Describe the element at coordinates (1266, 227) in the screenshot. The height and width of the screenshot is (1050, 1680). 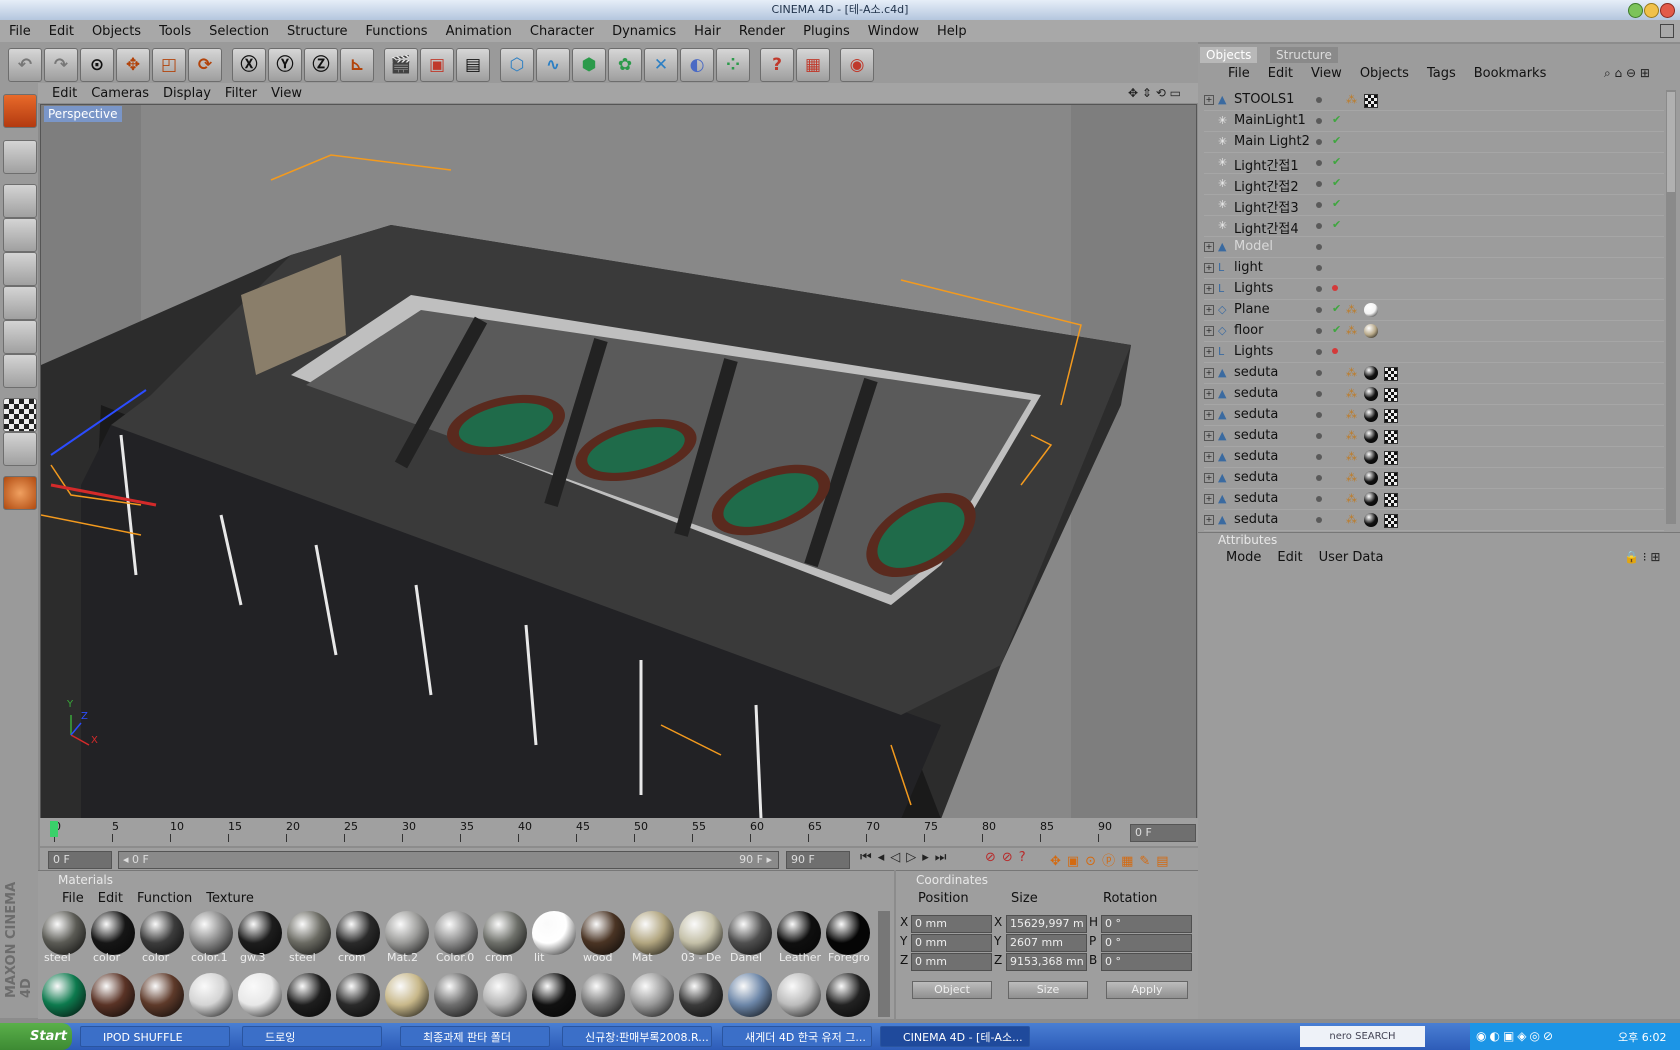
I see `object-name: Light간접4` at that location.